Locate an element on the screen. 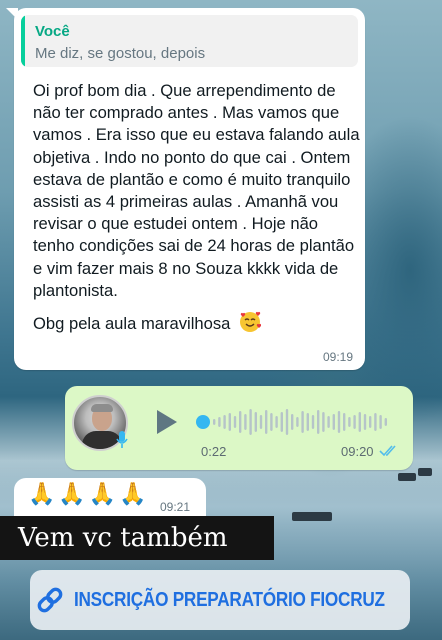 This screenshot has width=442, height=640. link-sticker-button: INSCRIÇÃO PREPARATÓRIO FIOCRUZ is located at coordinates (220, 600).